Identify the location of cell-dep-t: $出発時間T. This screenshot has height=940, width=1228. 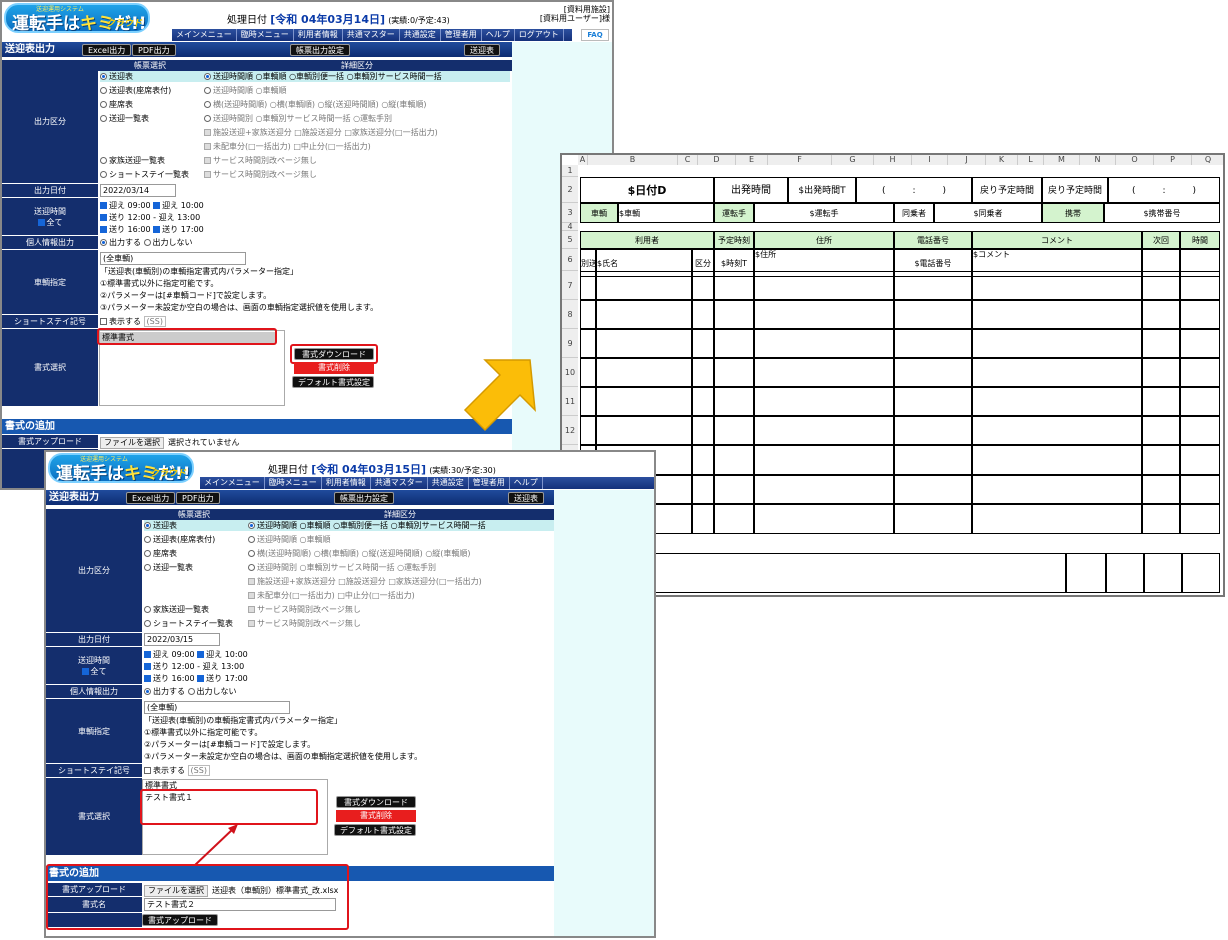
(822, 190).